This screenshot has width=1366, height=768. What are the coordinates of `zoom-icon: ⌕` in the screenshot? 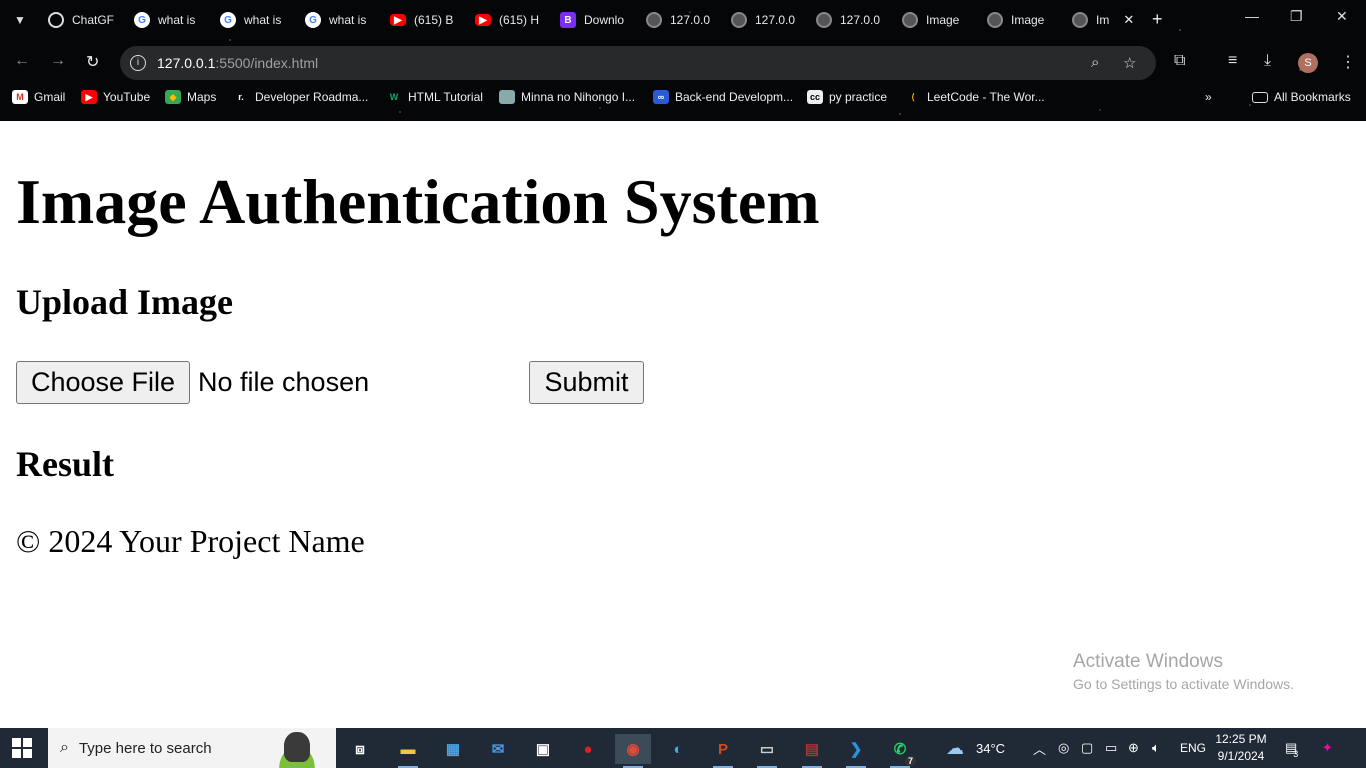 It's located at (1095, 62).